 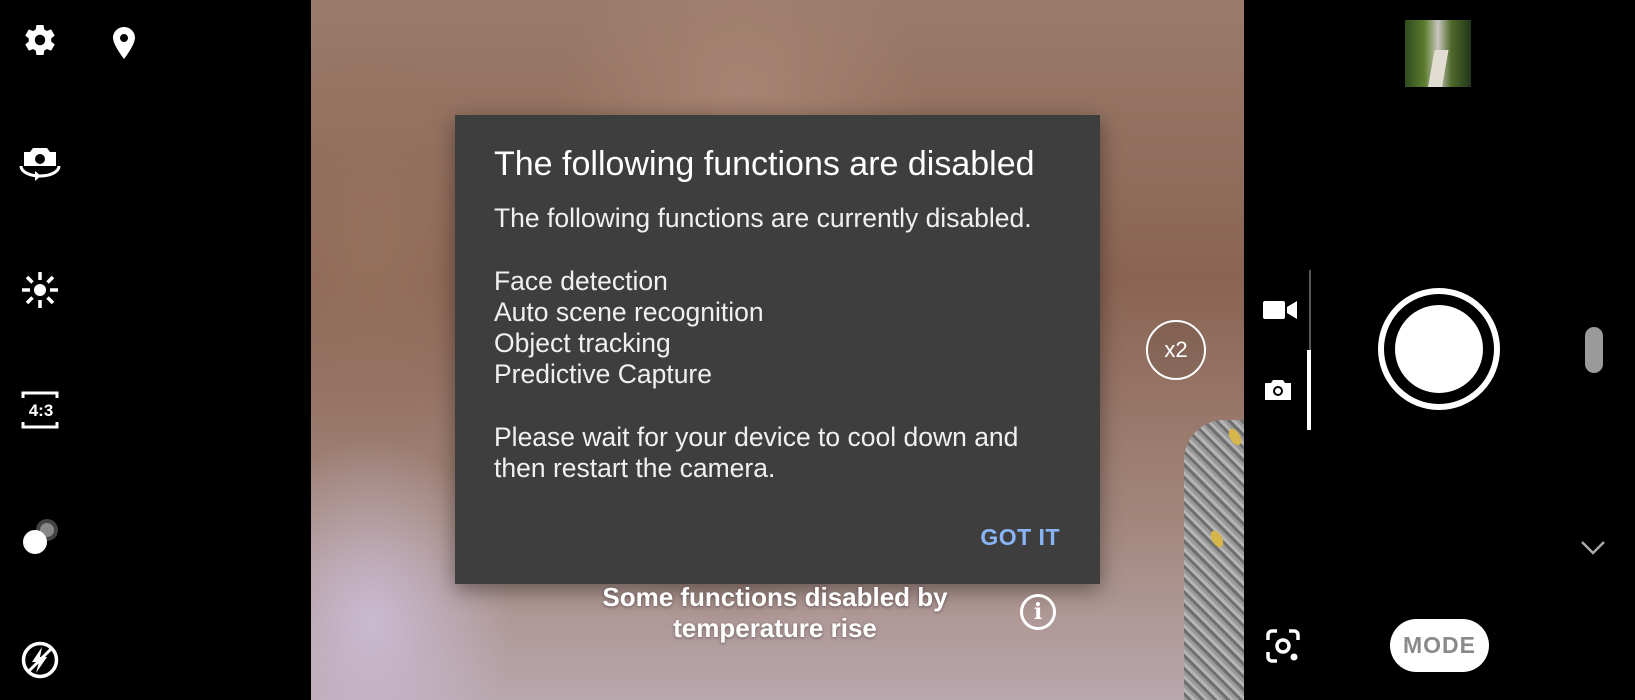 I want to click on mode-scroll-handle, so click(x=1594, y=350).